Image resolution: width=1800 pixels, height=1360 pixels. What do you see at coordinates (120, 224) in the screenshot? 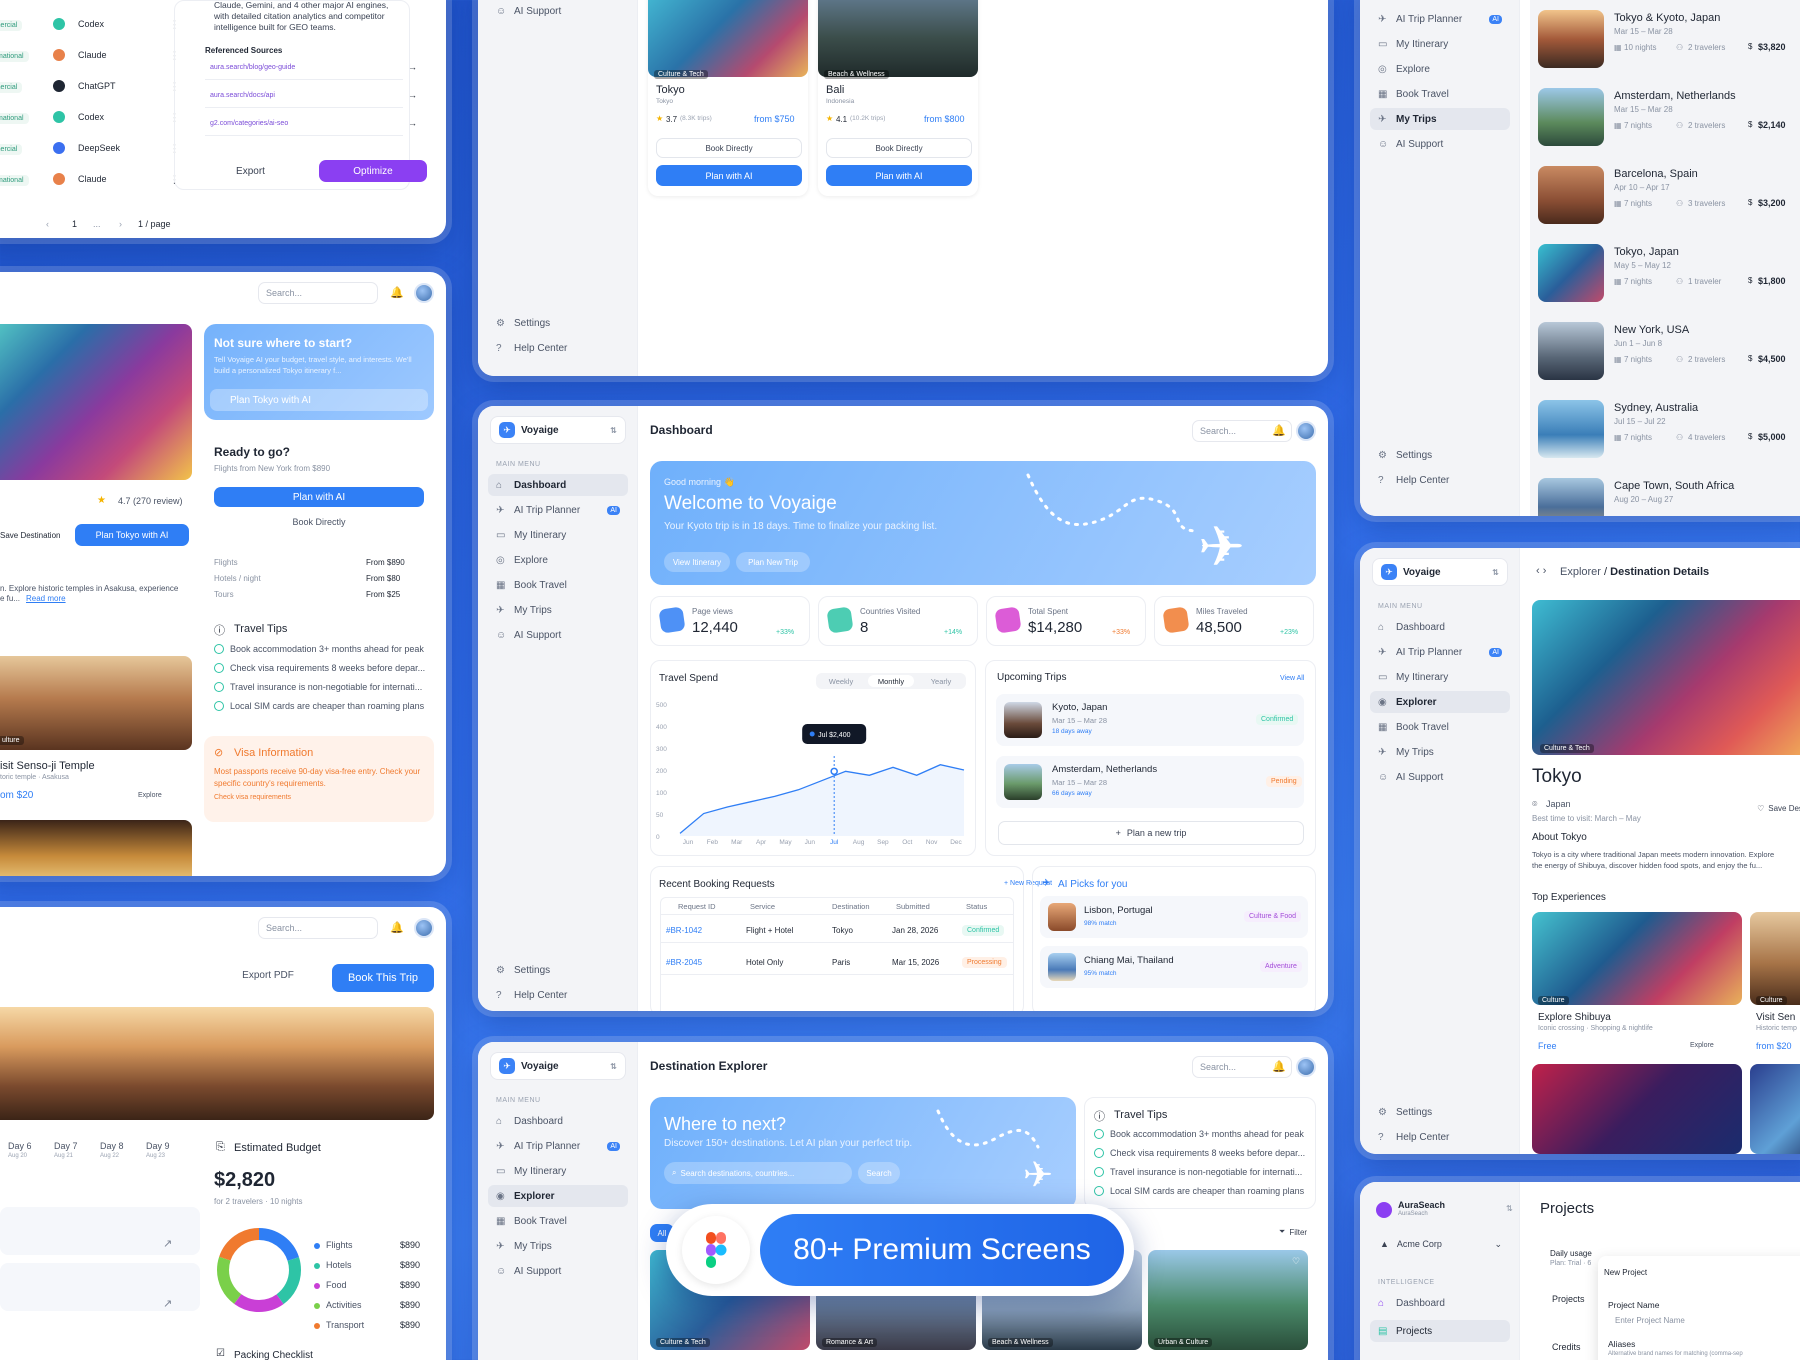
I see `pager-next: ›` at bounding box center [120, 224].